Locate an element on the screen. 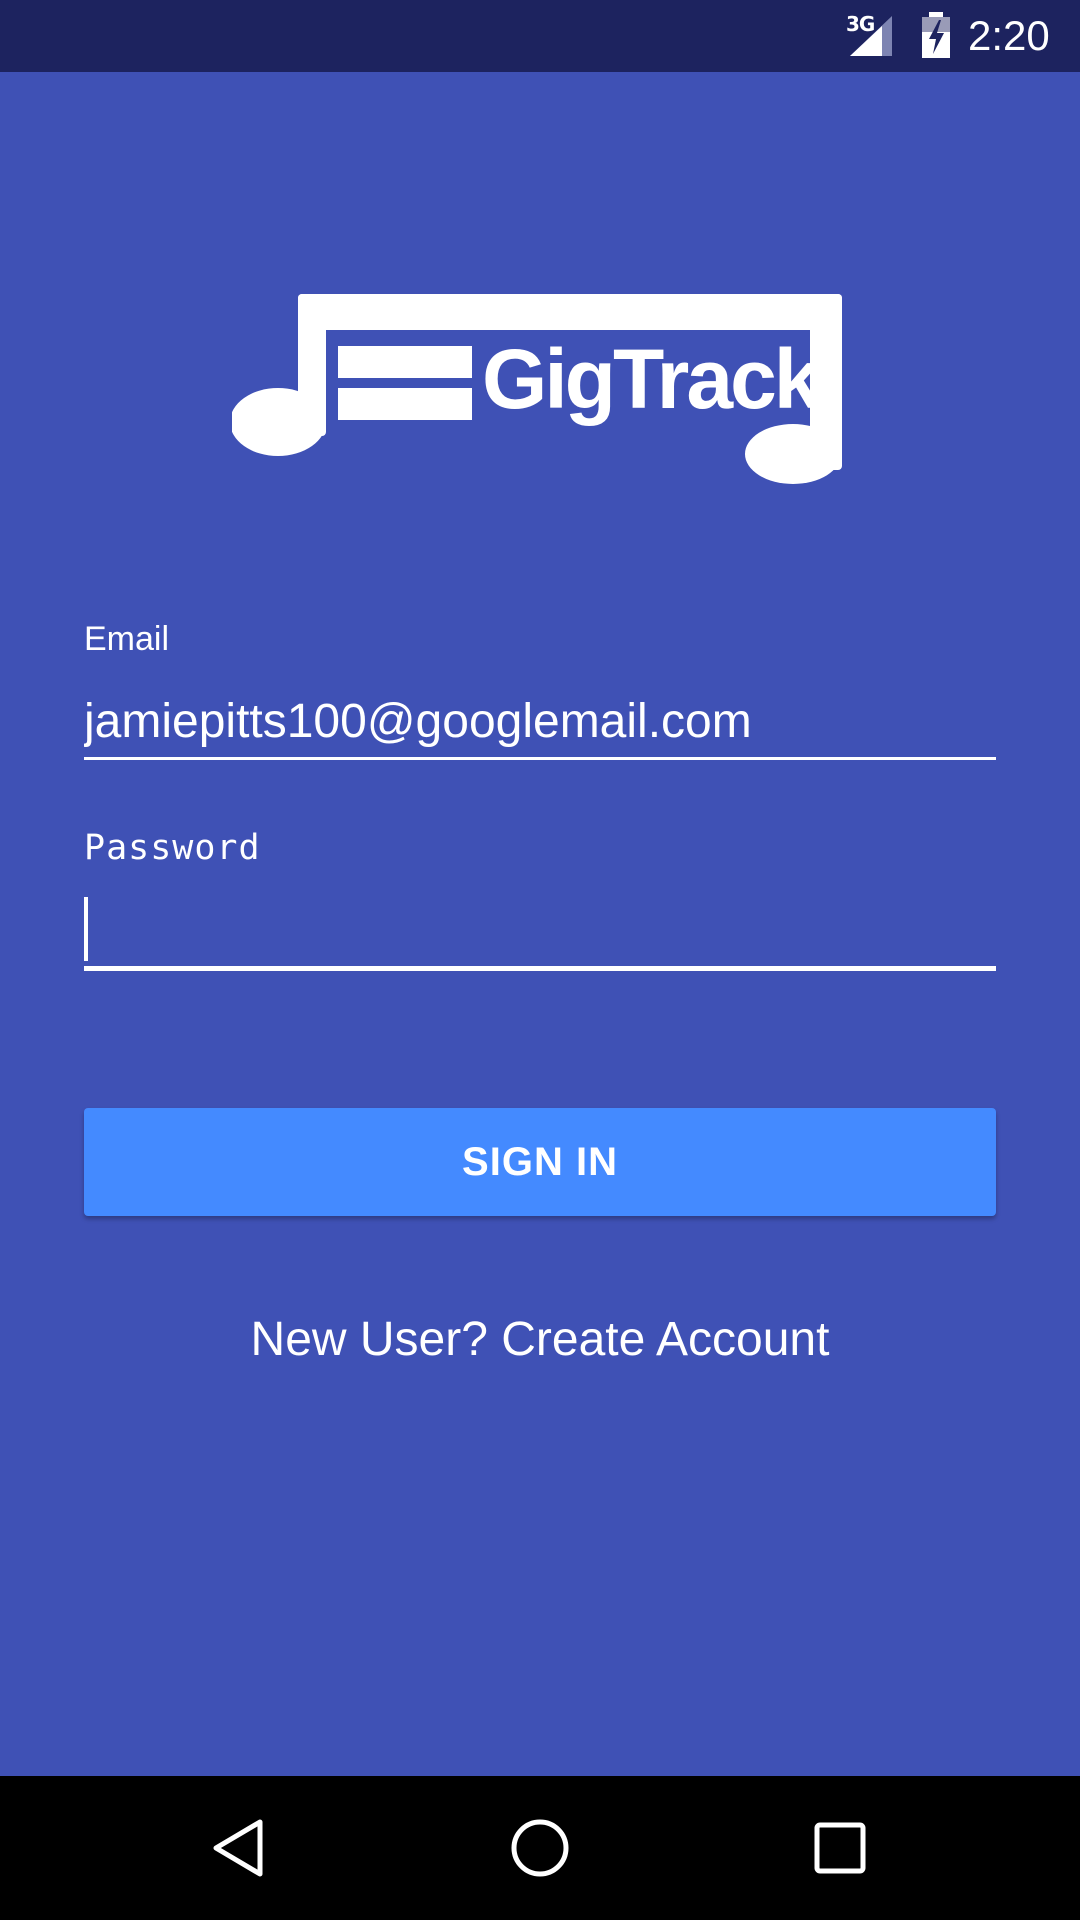  back-triangle-icon is located at coordinates (240, 1848).